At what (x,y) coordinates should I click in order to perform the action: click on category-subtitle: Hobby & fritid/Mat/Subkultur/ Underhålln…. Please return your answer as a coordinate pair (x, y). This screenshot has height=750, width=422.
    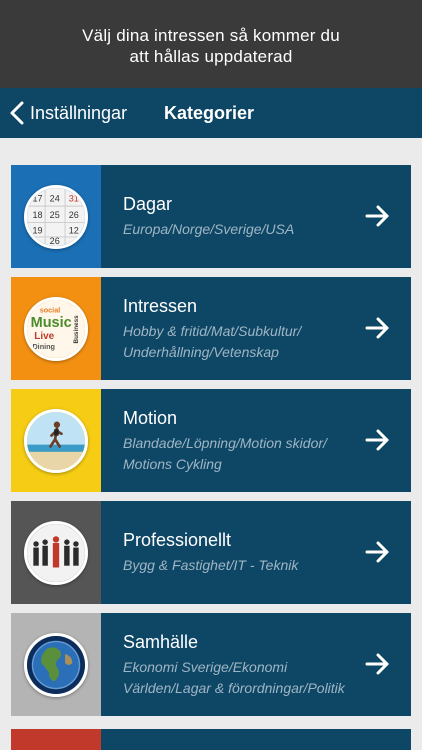
    Looking at the image, I should click on (212, 341).